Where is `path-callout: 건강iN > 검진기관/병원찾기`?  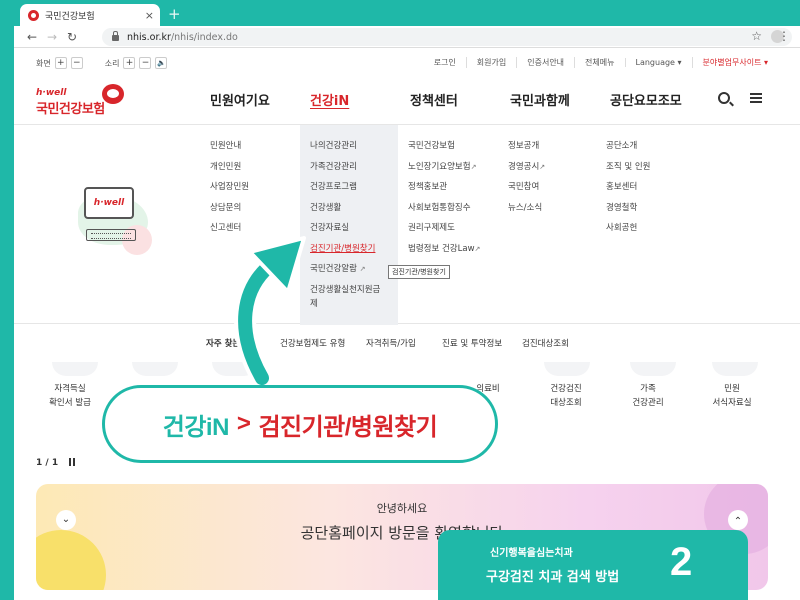
path-callout: 건강iN > 검진기관/병원찾기 is located at coordinates (300, 424).